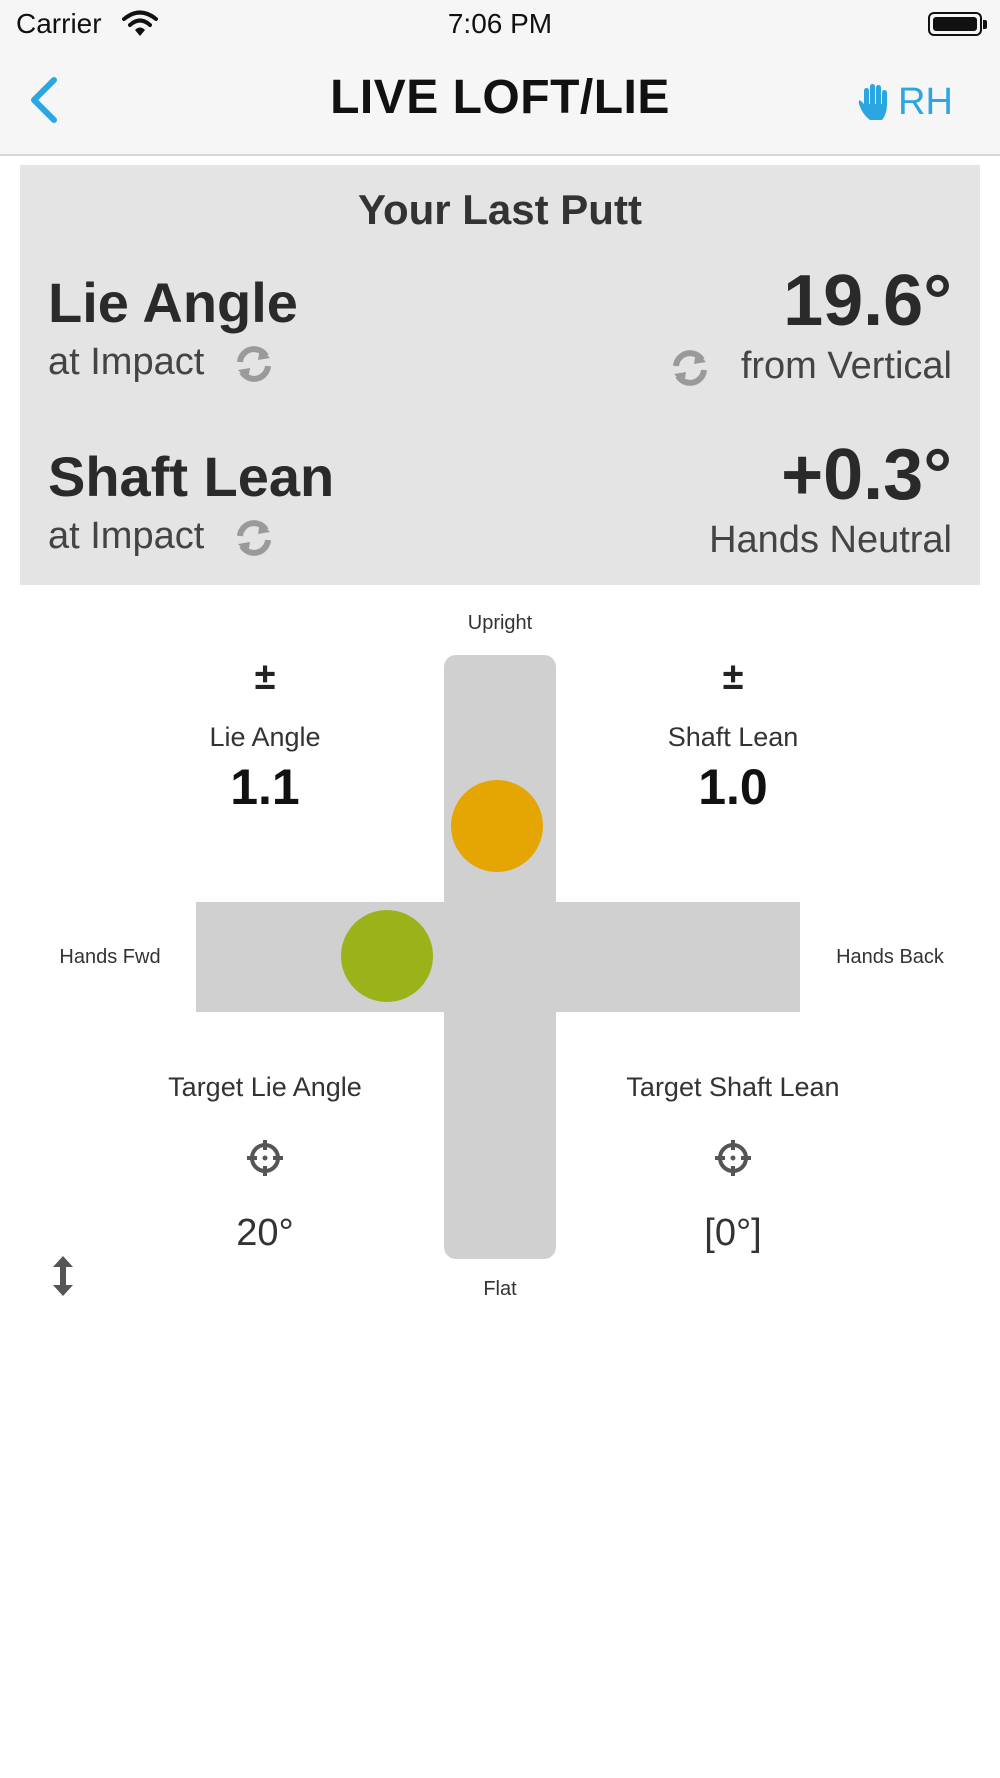 The height and width of the screenshot is (1778, 1000). I want to click on target-lean-label: Target Shaft Lean, so click(733, 1087).